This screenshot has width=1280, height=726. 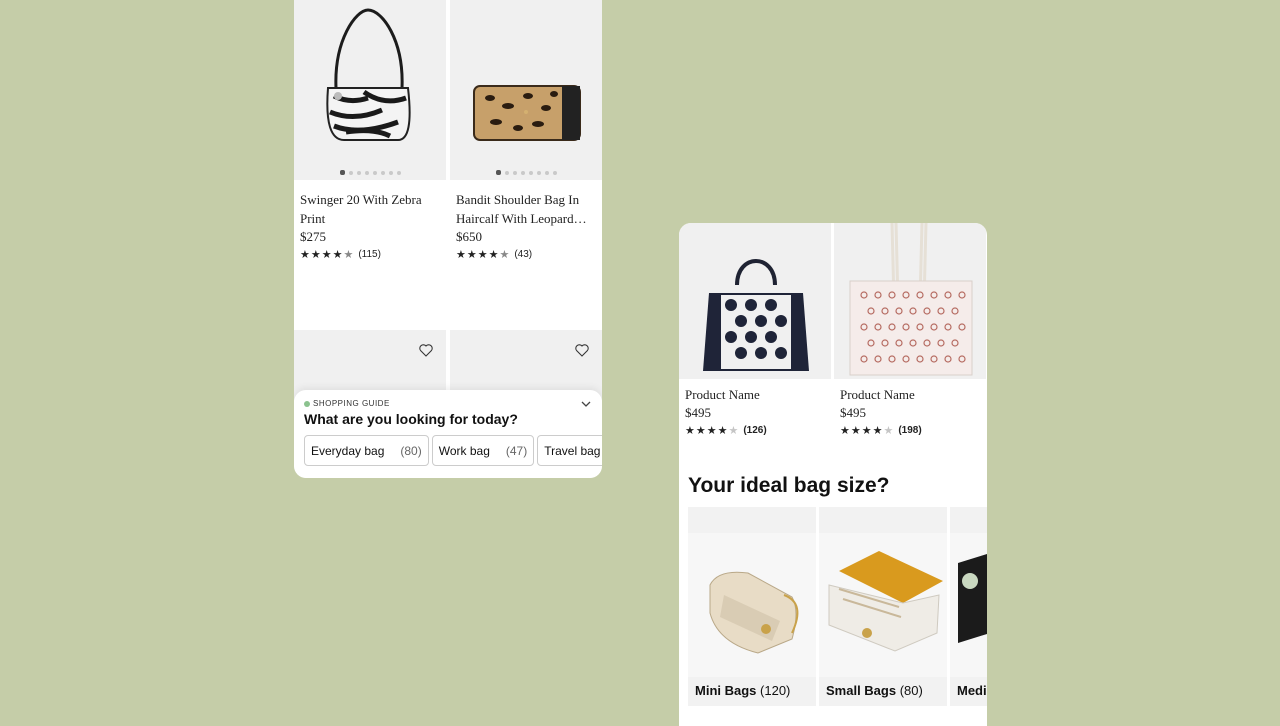 What do you see at coordinates (307, 403) in the screenshot?
I see `status-dot-icon` at bounding box center [307, 403].